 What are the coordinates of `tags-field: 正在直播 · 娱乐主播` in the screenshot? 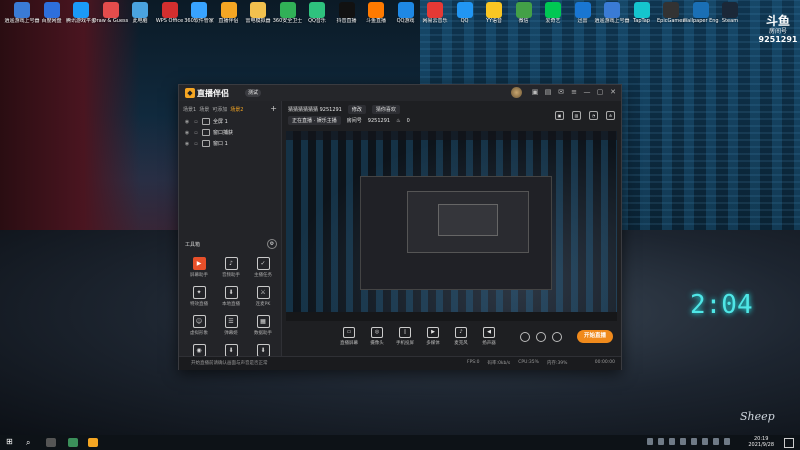 It's located at (314, 120).